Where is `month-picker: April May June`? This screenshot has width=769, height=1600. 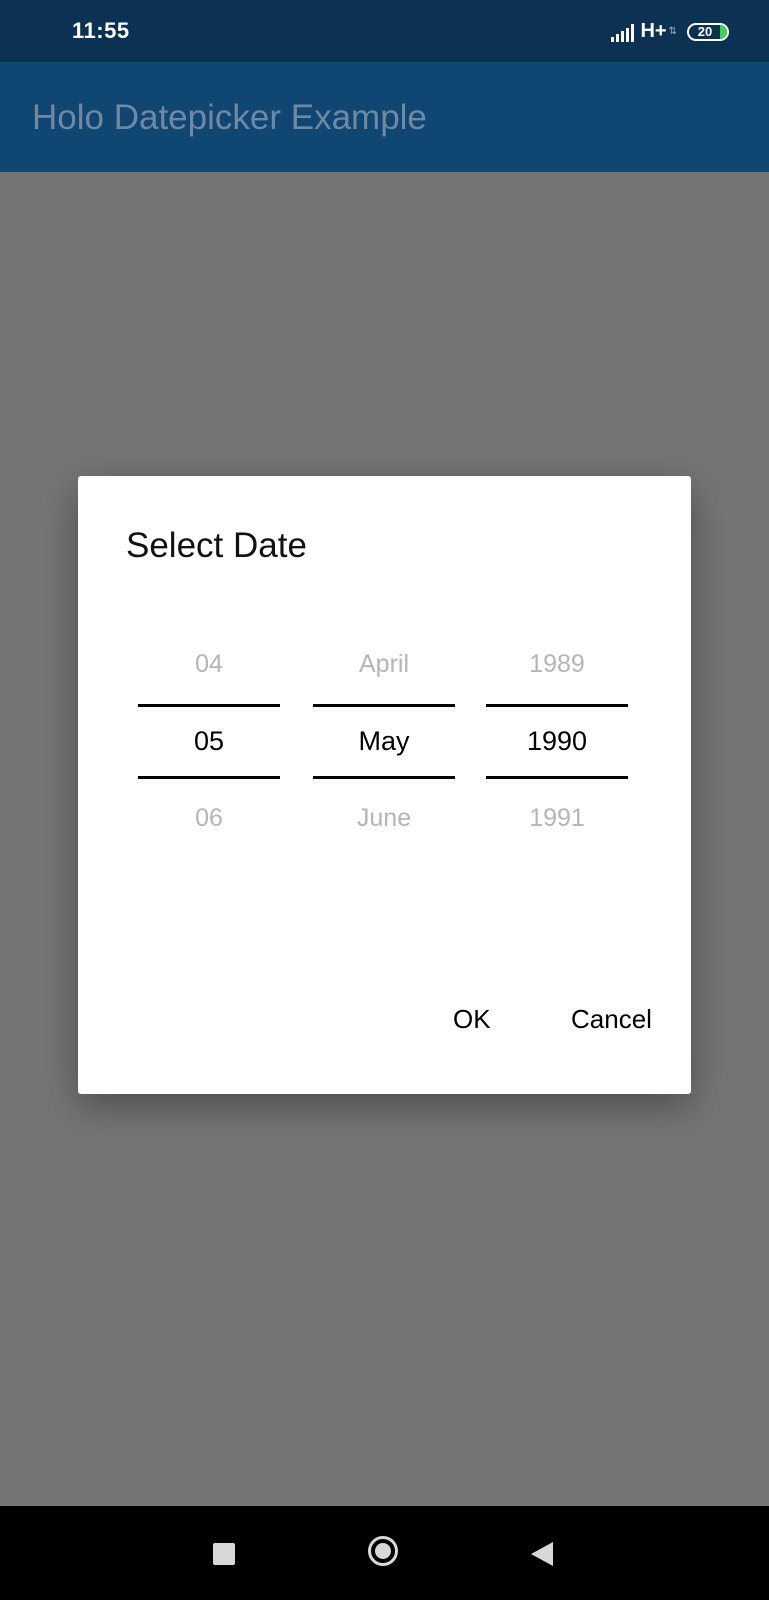
month-picker: April May June is located at coordinates (384, 751).